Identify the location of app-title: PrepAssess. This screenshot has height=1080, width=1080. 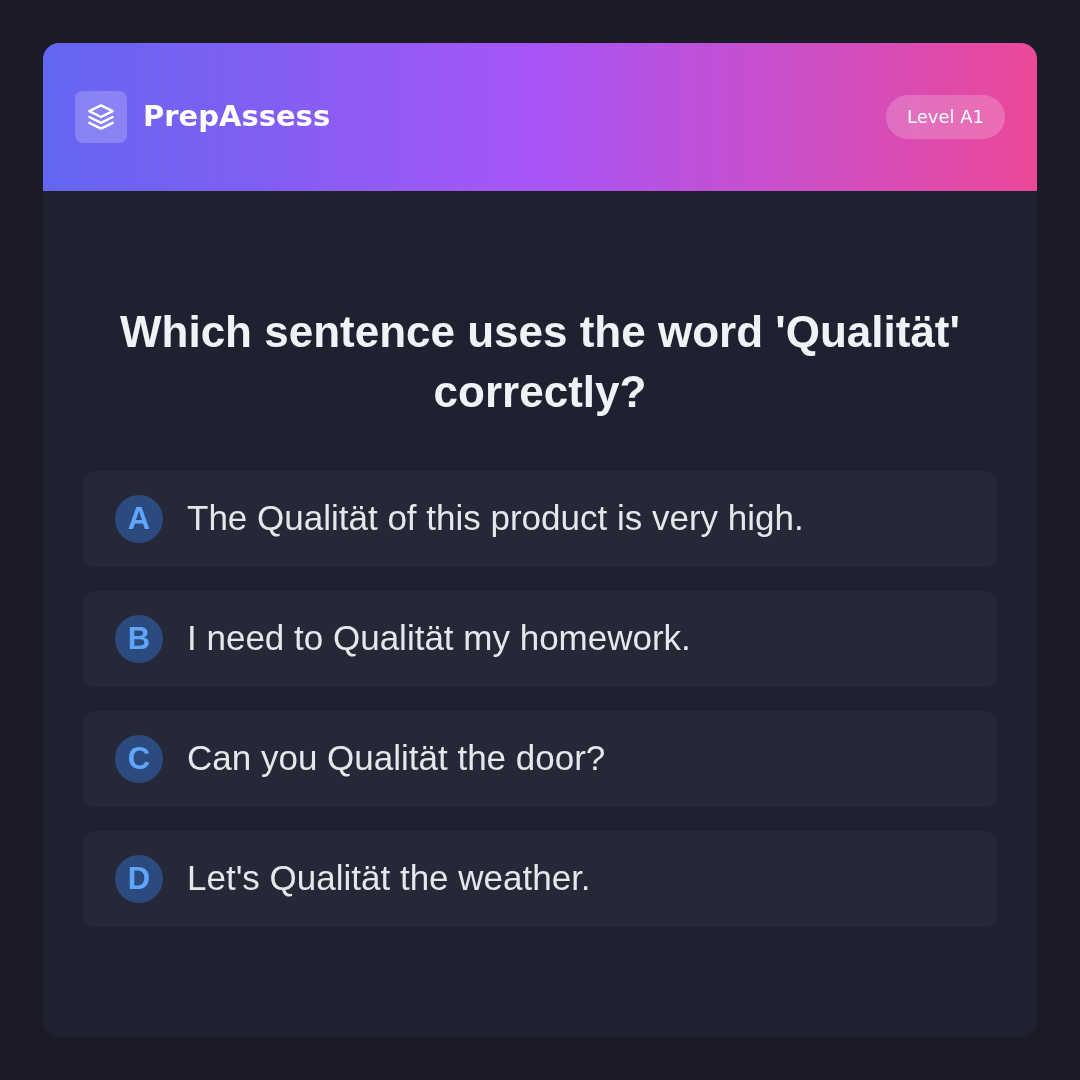
(237, 117).